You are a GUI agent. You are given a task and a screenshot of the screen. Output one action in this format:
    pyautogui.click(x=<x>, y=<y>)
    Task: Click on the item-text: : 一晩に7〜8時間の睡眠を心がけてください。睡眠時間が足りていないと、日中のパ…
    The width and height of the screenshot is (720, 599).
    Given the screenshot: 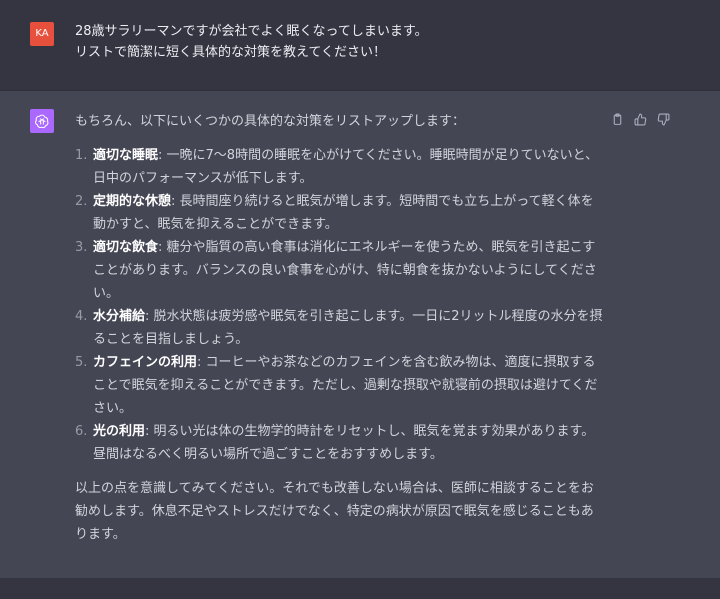 What is the action you would take?
    pyautogui.click(x=346, y=167)
    